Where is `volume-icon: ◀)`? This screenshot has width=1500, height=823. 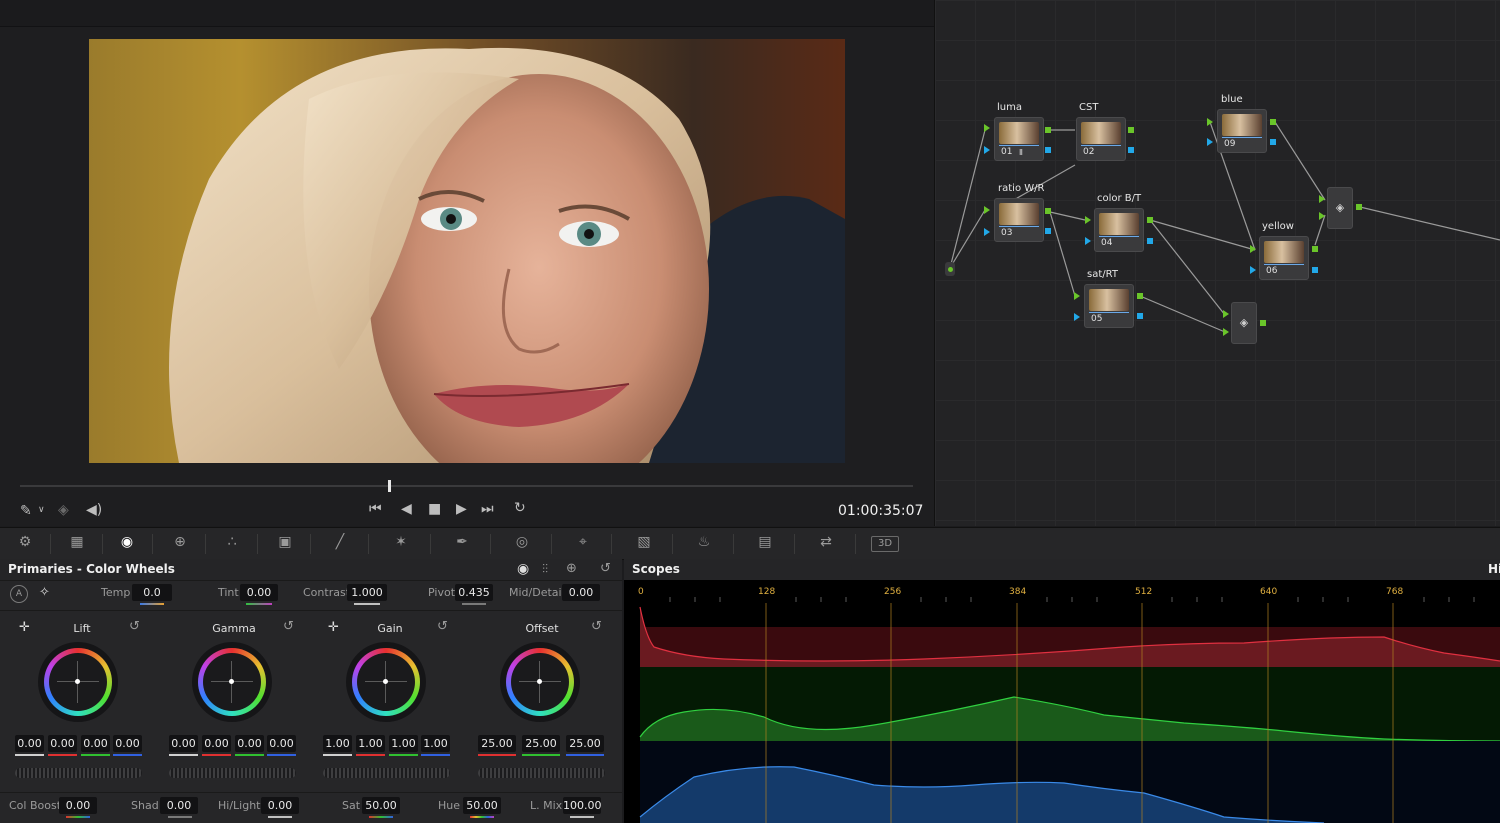 volume-icon: ◀) is located at coordinates (94, 510).